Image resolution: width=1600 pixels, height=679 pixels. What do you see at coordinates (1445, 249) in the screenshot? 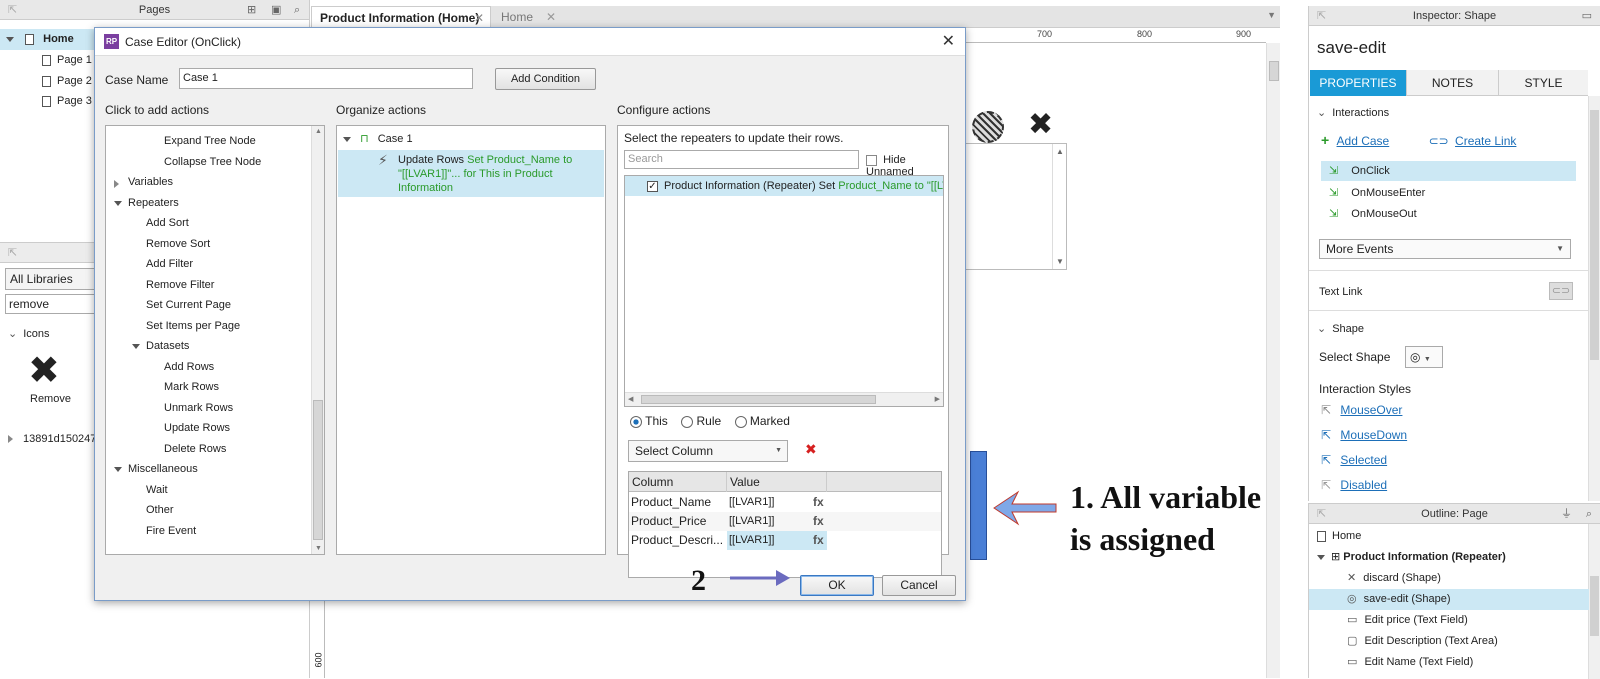
I see `more-events-dropdown: More Events ▼` at bounding box center [1445, 249].